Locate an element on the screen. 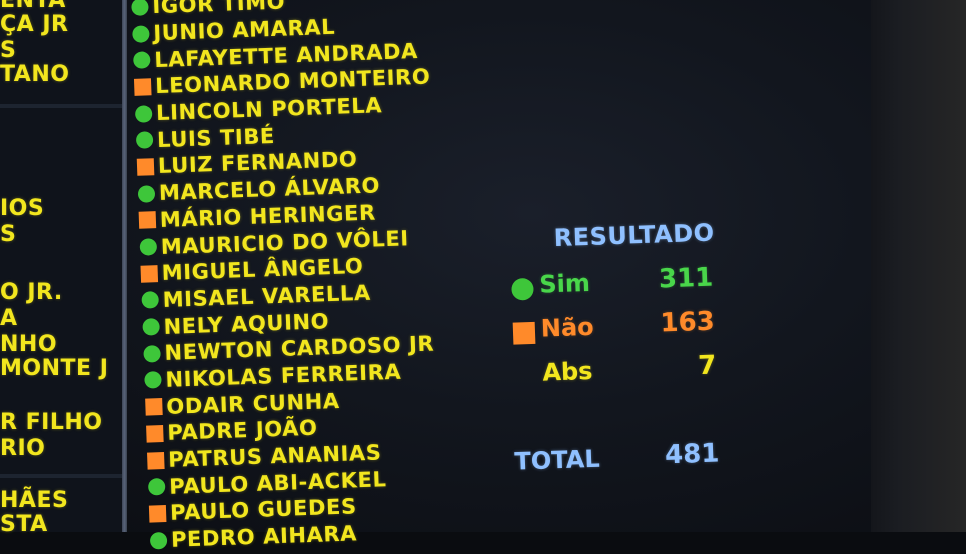 Image resolution: width=966 pixels, height=554 pixels. column-divider is located at coordinates (124, 266).